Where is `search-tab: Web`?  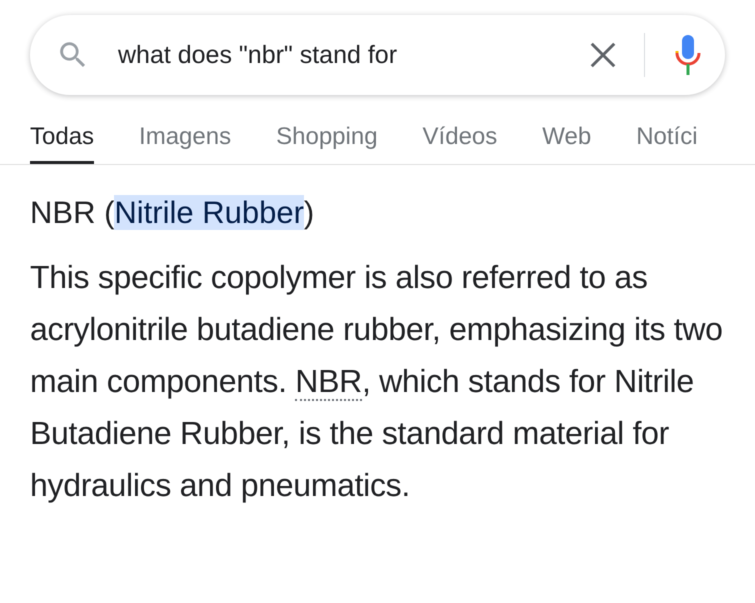
search-tab: Web is located at coordinates (567, 140).